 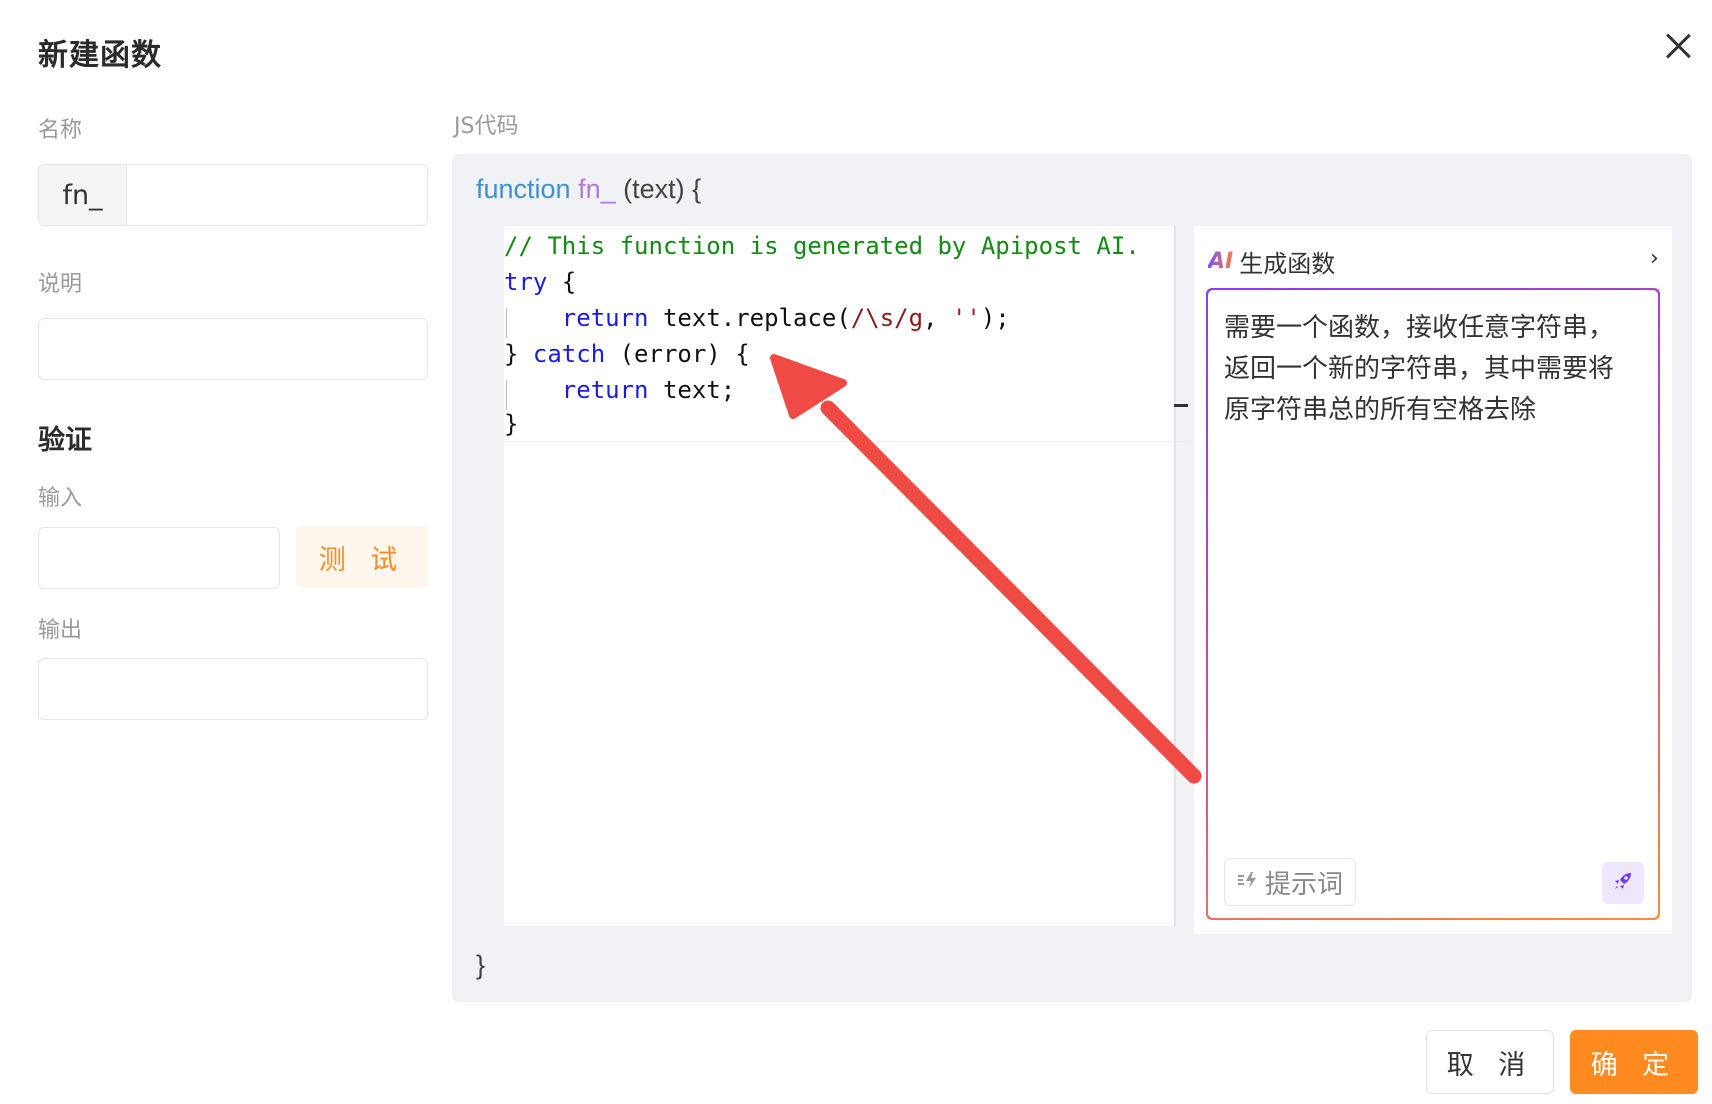 What do you see at coordinates (233, 689) in the screenshot?
I see `test-output-field` at bounding box center [233, 689].